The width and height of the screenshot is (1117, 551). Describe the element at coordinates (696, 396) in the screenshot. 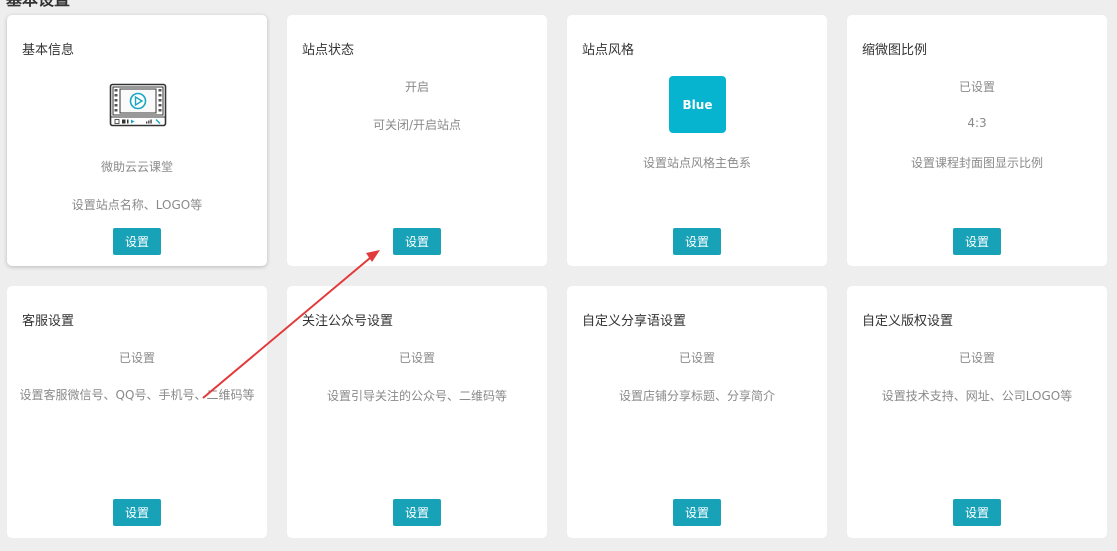

I see `description-text: 设置店铺分享标题、分享简介` at that location.